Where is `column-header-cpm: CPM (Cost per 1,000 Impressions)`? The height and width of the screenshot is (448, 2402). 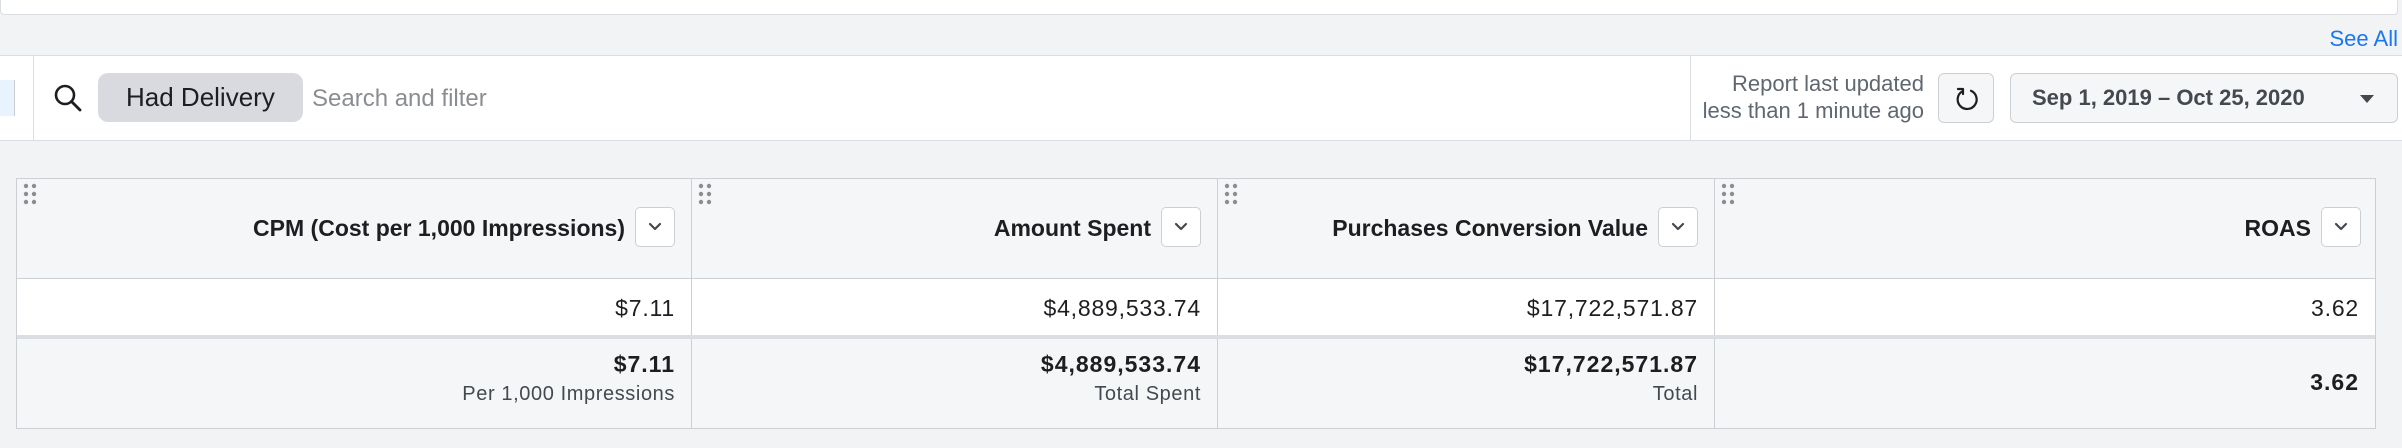 column-header-cpm: CPM (Cost per 1,000 Impressions) is located at coordinates (354, 229).